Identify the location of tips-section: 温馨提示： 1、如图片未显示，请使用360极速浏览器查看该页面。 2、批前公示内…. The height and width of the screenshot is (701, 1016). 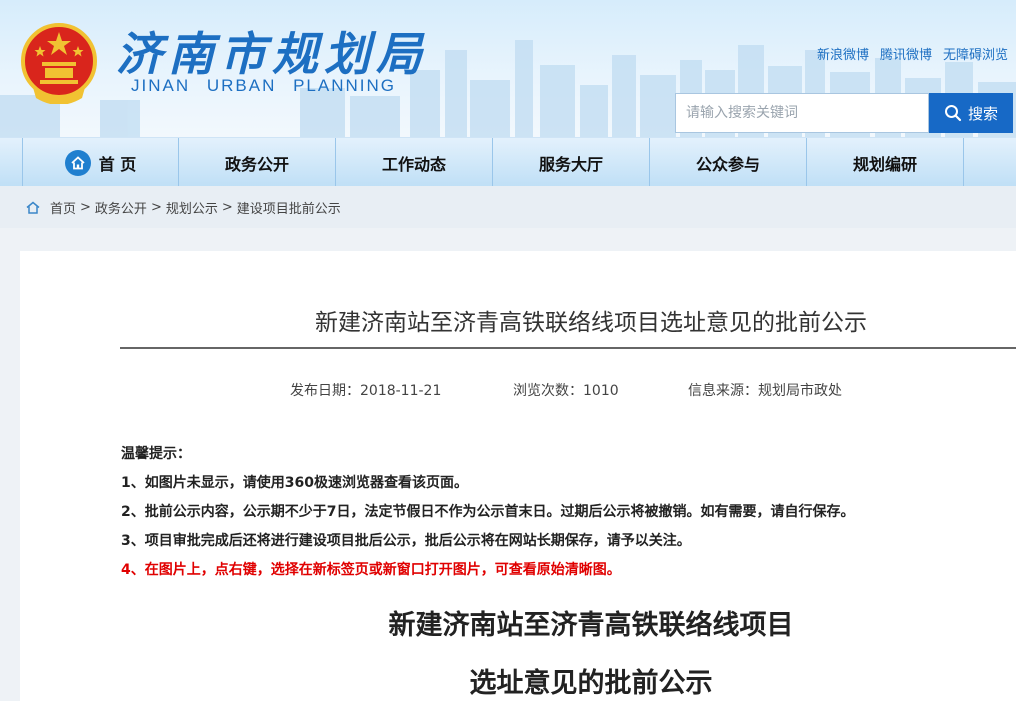
(487, 512).